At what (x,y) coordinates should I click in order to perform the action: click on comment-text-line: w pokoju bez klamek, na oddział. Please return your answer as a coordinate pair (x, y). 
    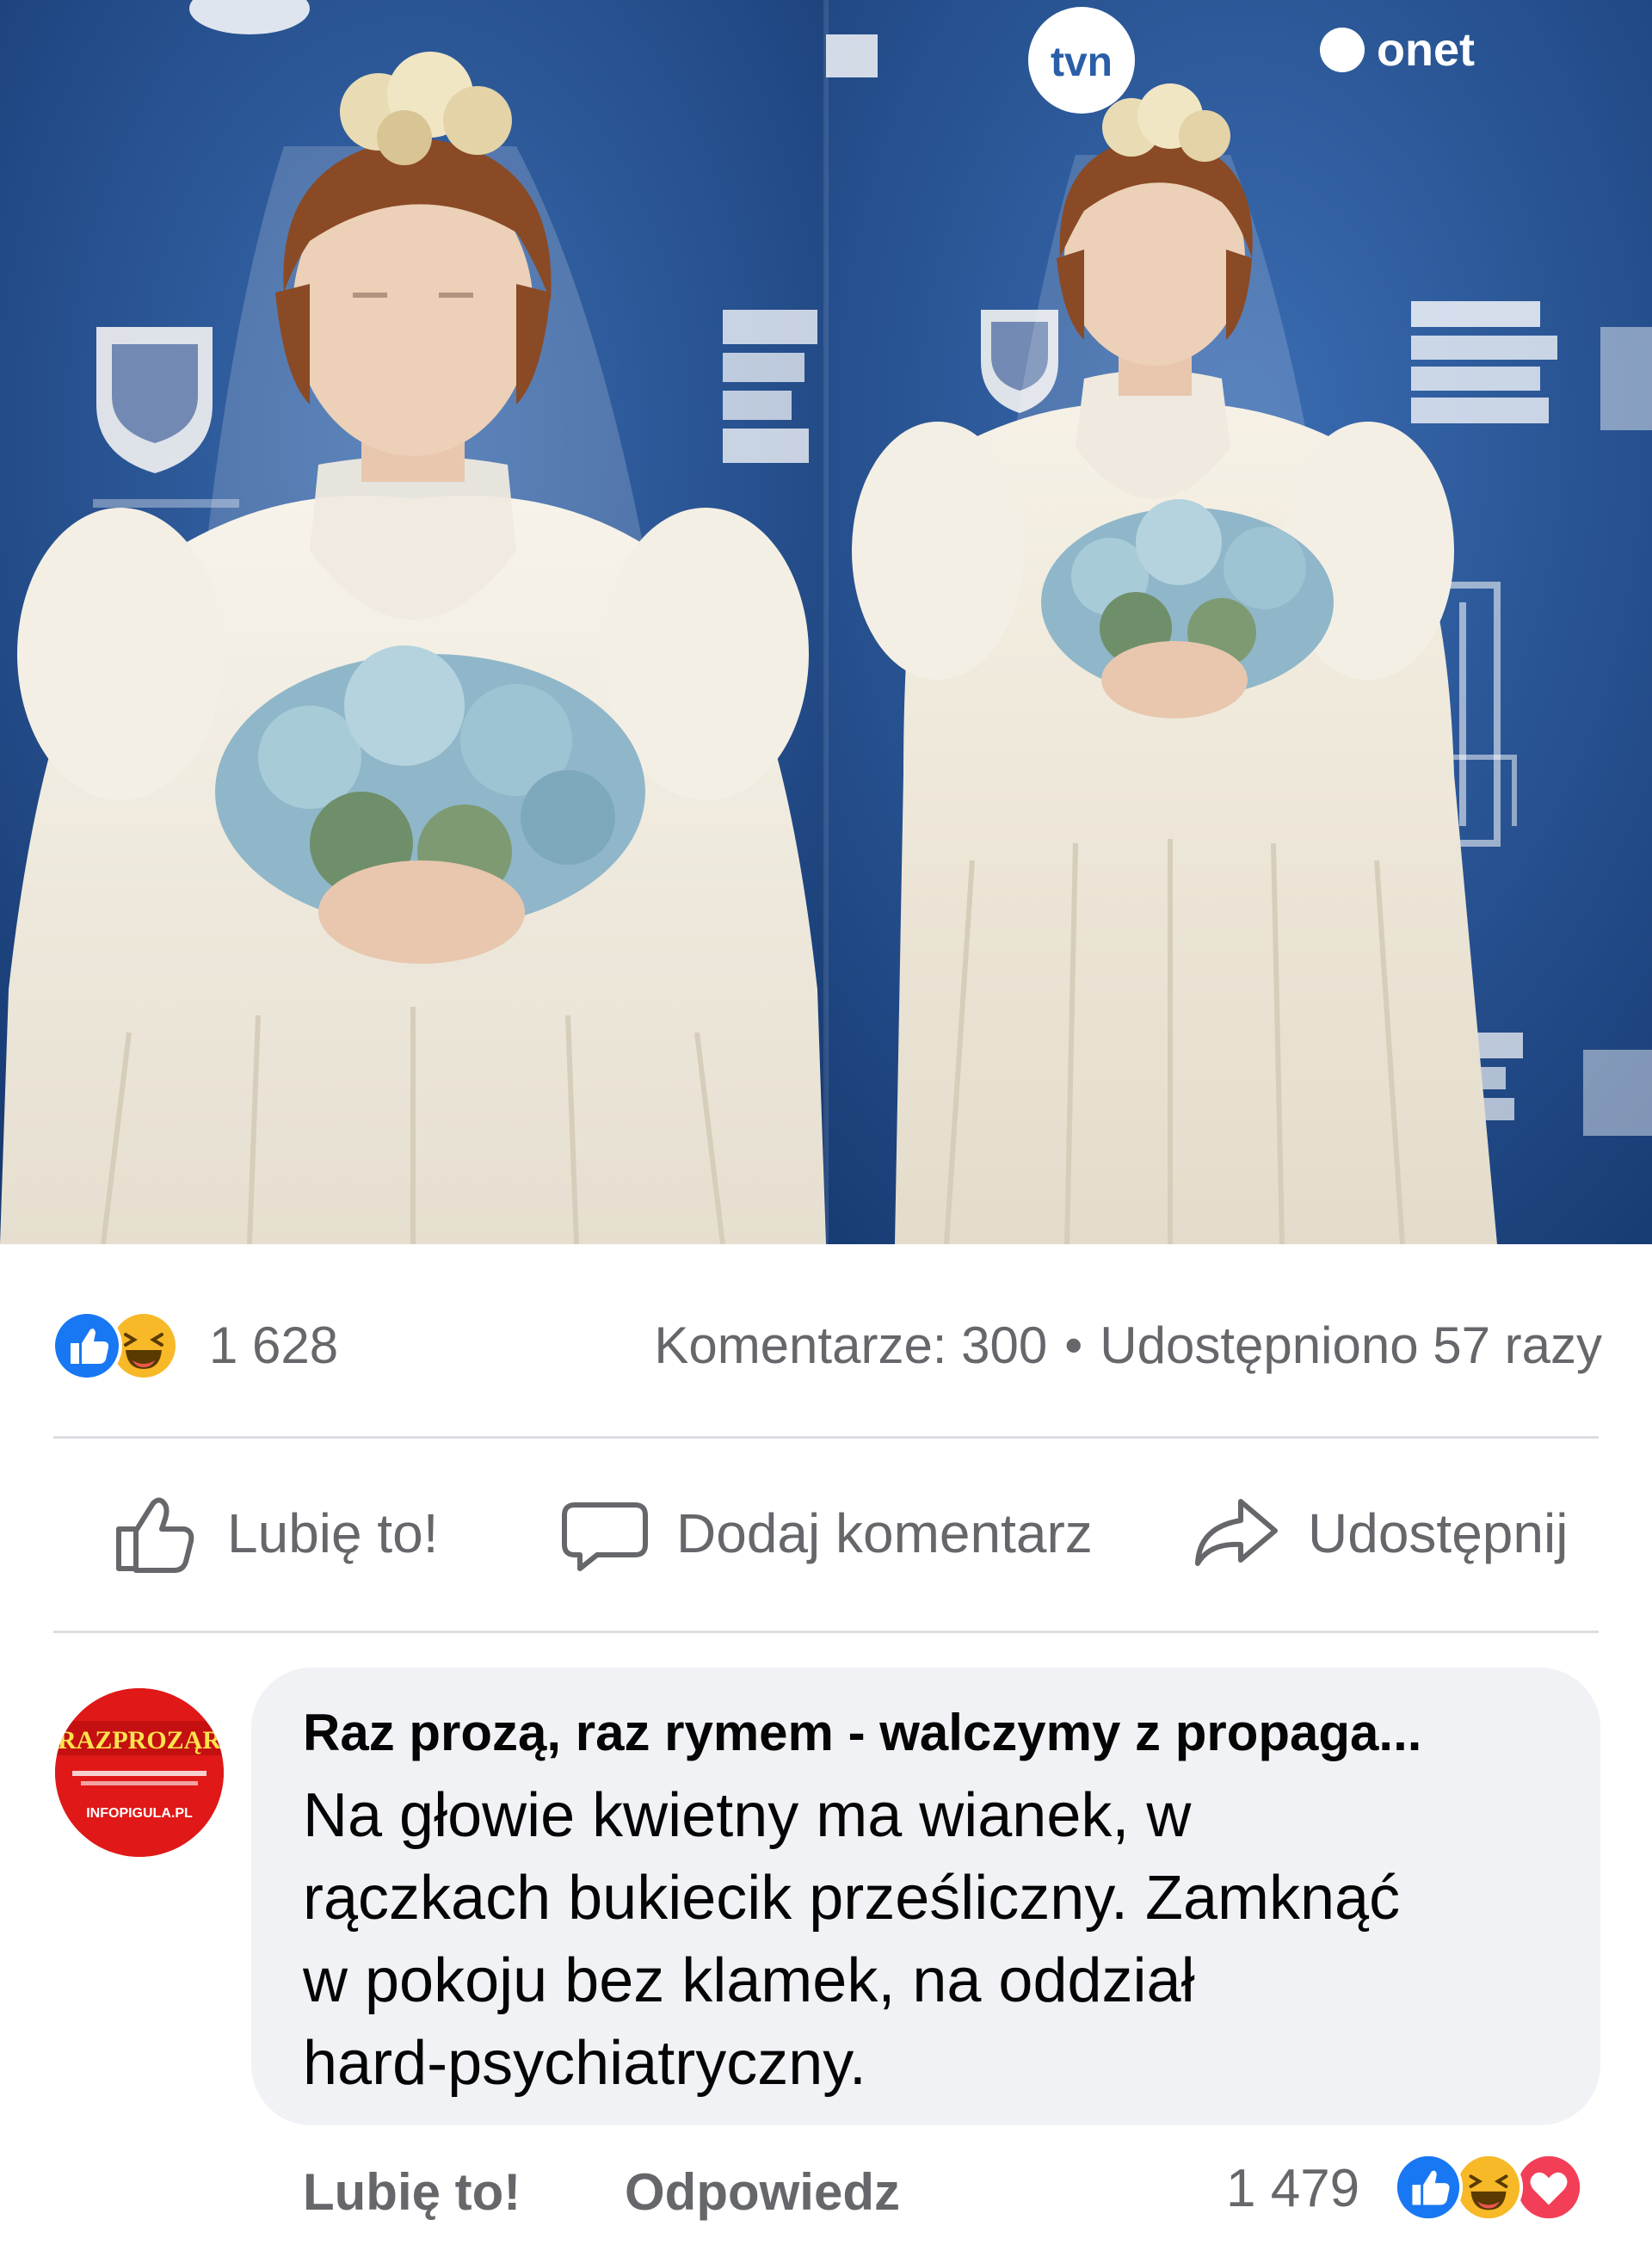
    Looking at the image, I should click on (749, 1980).